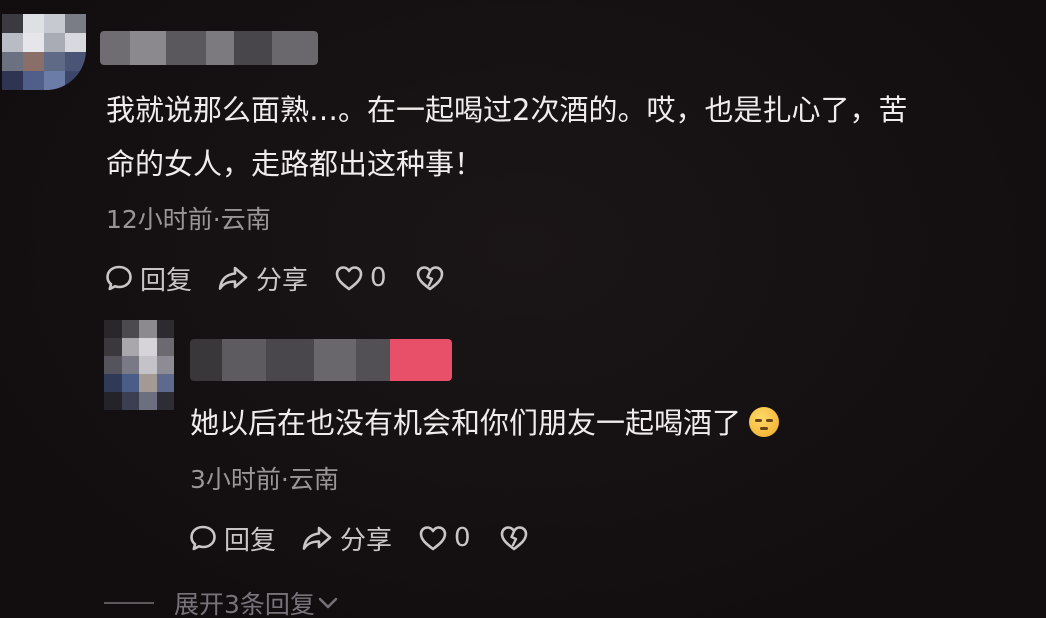  I want to click on chevron-down-icon, so click(328, 603).